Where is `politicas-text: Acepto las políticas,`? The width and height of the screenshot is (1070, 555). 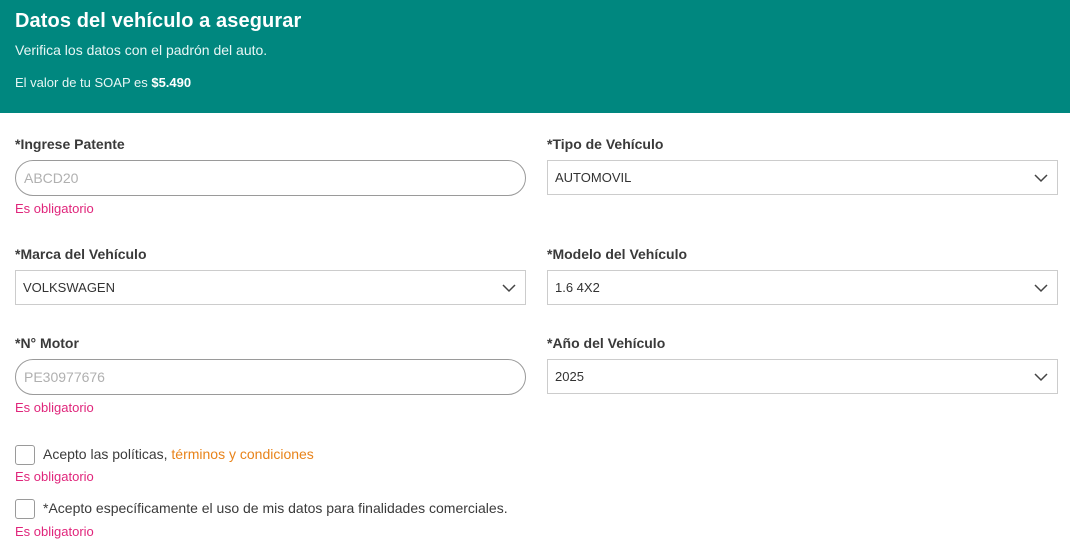
politicas-text: Acepto las políticas, is located at coordinates (105, 454).